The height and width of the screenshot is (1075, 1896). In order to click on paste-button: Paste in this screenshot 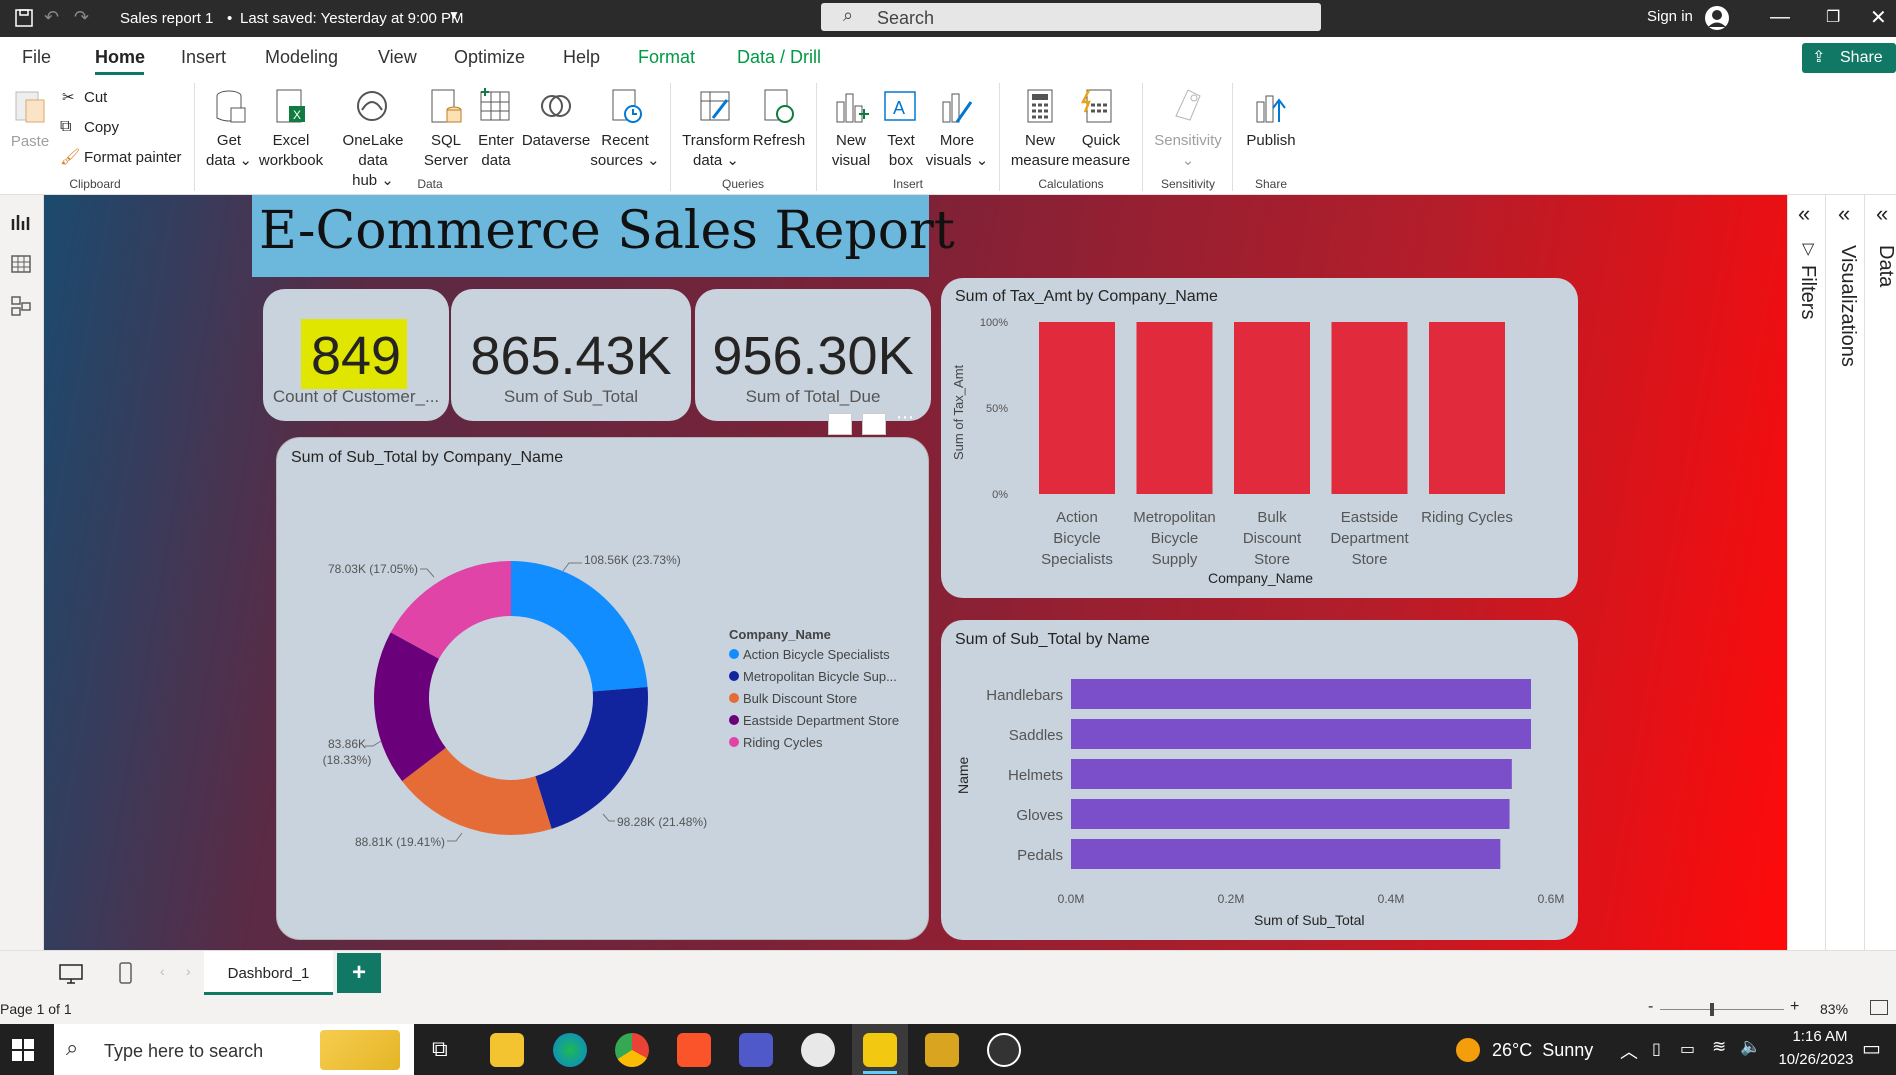, I will do `click(30, 142)`.